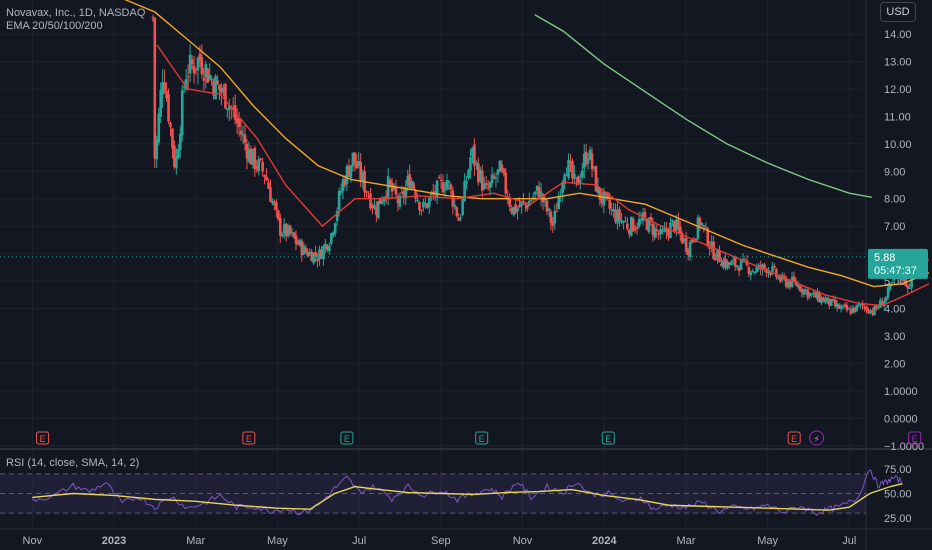 This screenshot has width=932, height=550. What do you see at coordinates (898, 495) in the screenshot?
I see `rsi-tick-label: 50.00` at bounding box center [898, 495].